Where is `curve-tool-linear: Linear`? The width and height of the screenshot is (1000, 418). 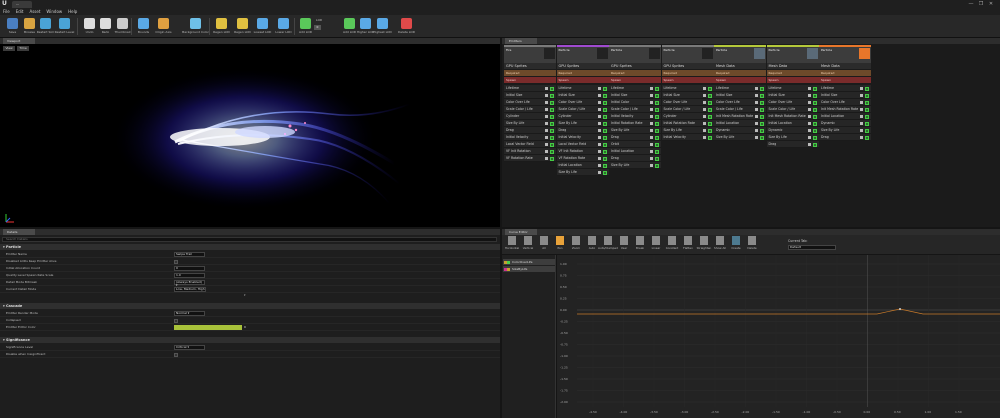 curve-tool-linear: Linear is located at coordinates (656, 244).